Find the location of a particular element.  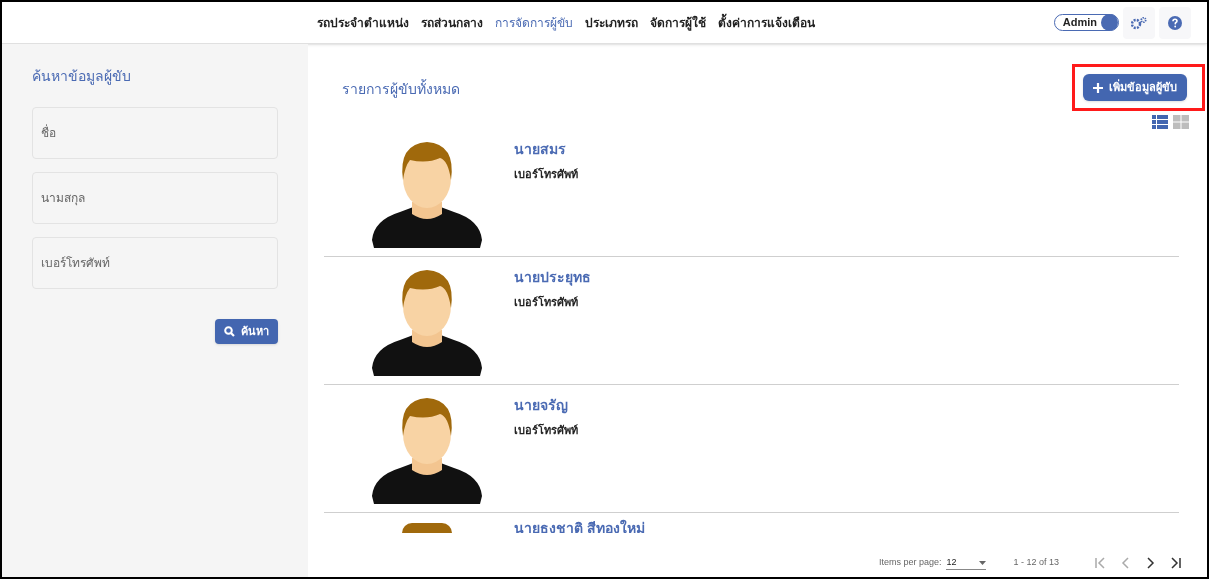

nav-link: รถประจำตำแหน่ง is located at coordinates (362, 22).